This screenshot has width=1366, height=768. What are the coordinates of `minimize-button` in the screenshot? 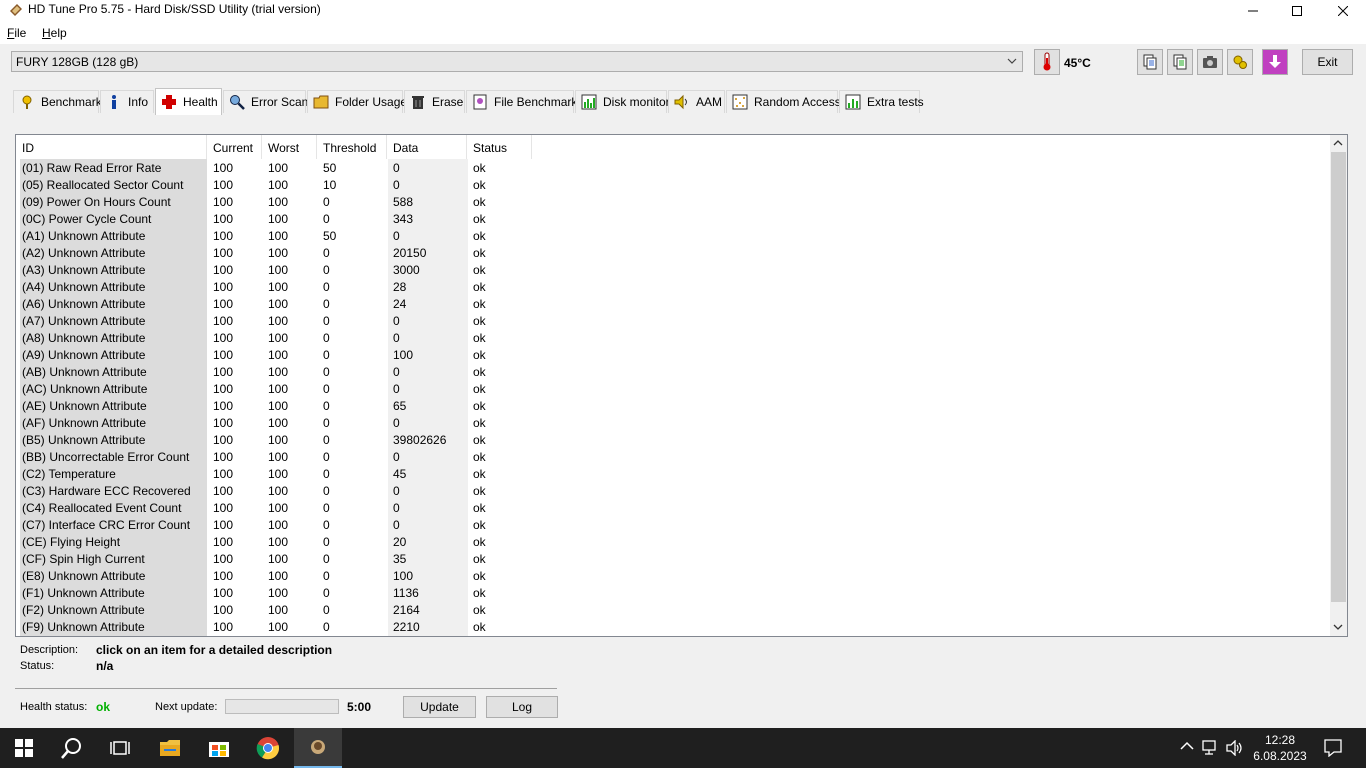 It's located at (1253, 11).